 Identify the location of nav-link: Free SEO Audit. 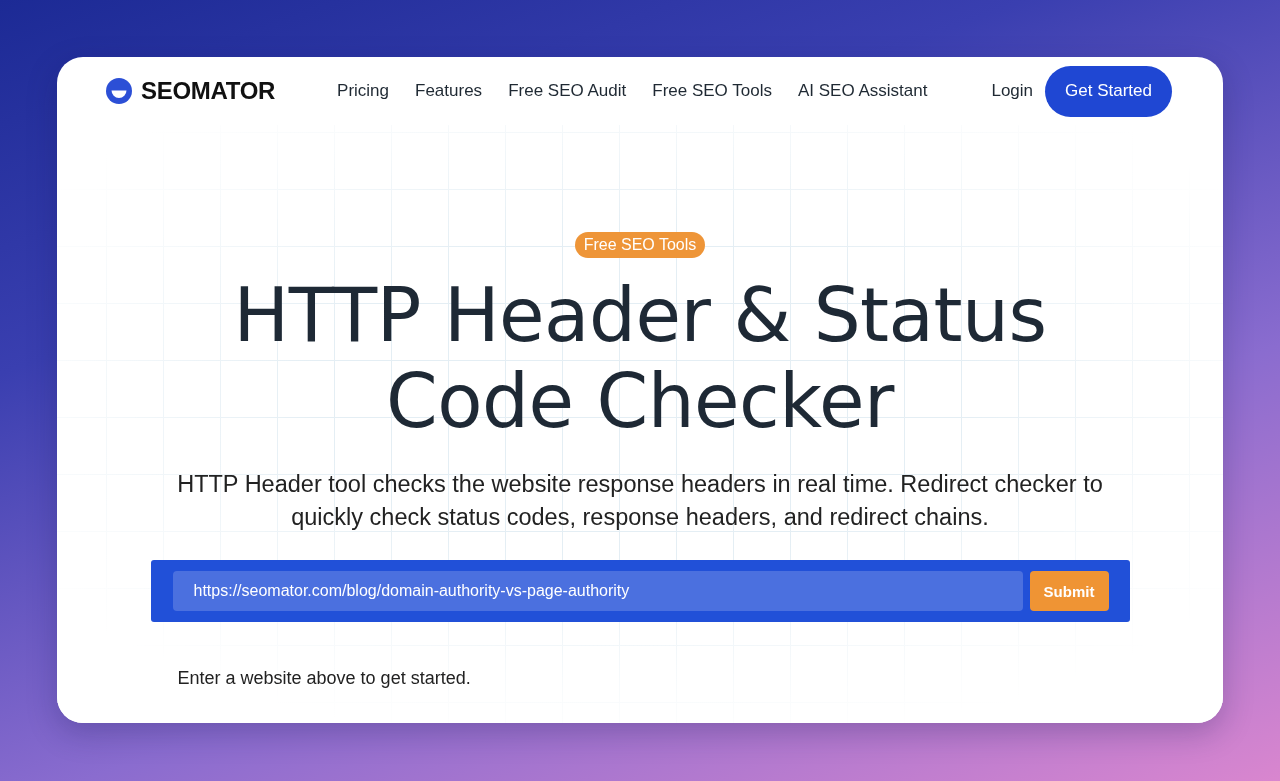
(567, 91).